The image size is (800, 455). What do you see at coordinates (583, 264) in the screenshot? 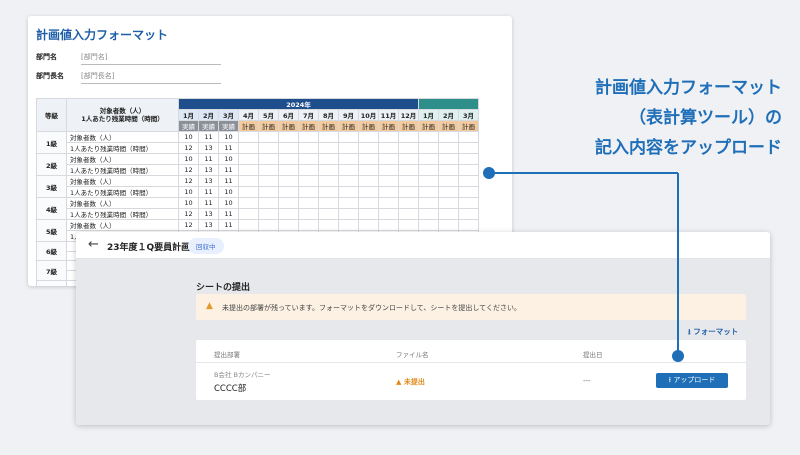
I see `callout-connector` at bounding box center [583, 264].